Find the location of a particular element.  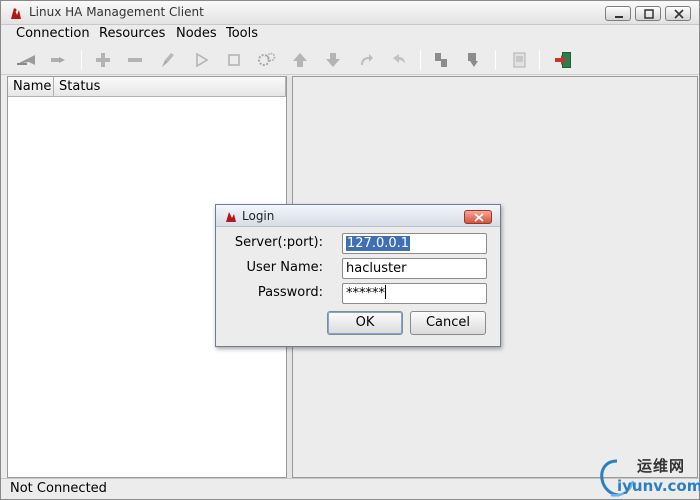

dialog-title-bar: Login is located at coordinates (358, 216).